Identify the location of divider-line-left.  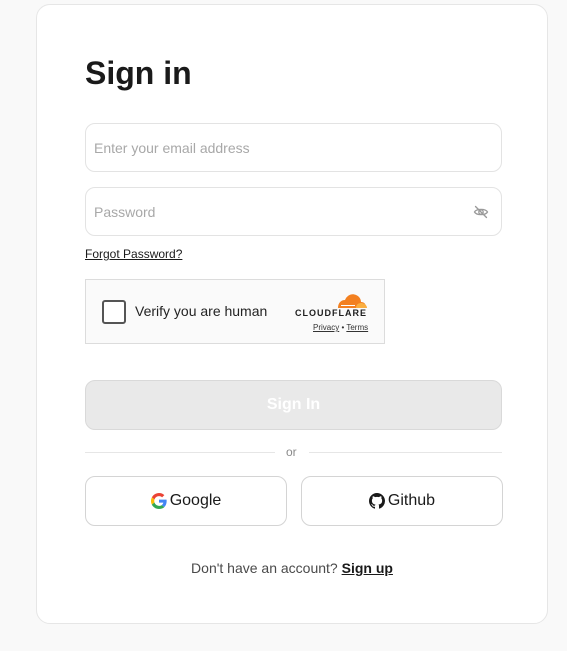
(180, 452).